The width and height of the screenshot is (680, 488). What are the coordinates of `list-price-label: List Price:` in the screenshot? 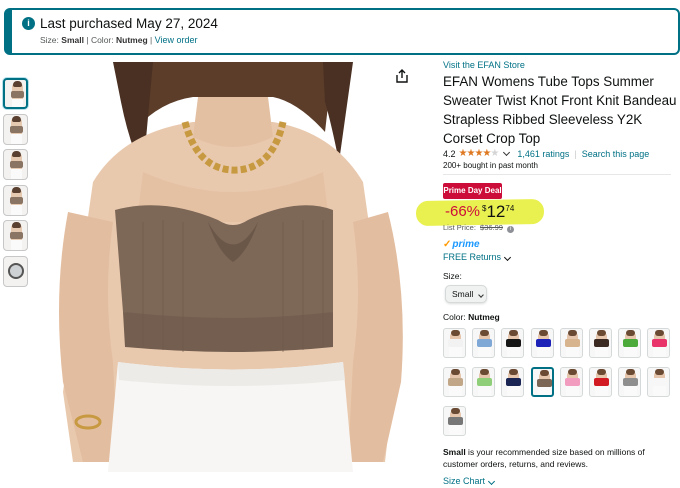 It's located at (459, 227).